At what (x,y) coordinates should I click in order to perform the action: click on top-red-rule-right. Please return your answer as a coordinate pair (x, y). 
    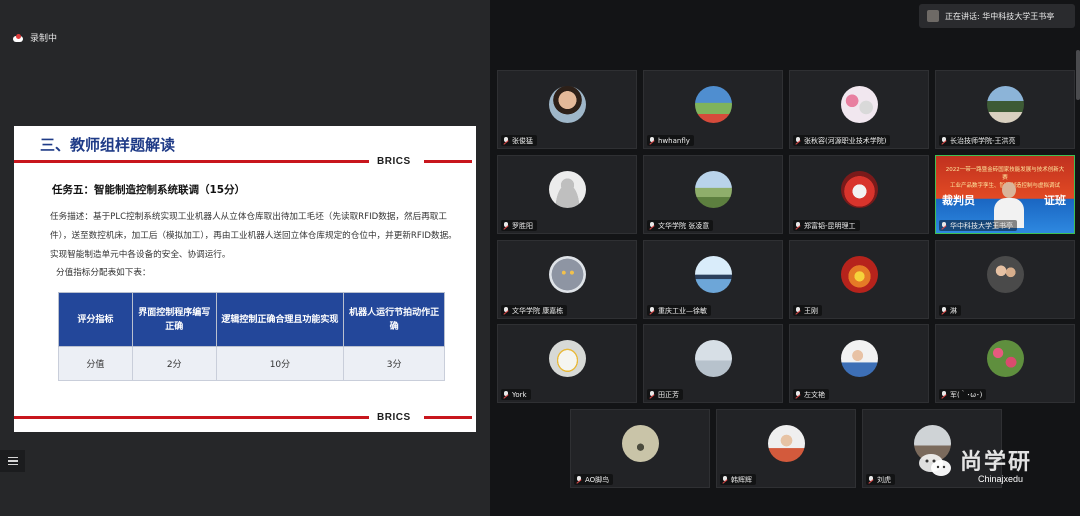
    Looking at the image, I should click on (448, 161).